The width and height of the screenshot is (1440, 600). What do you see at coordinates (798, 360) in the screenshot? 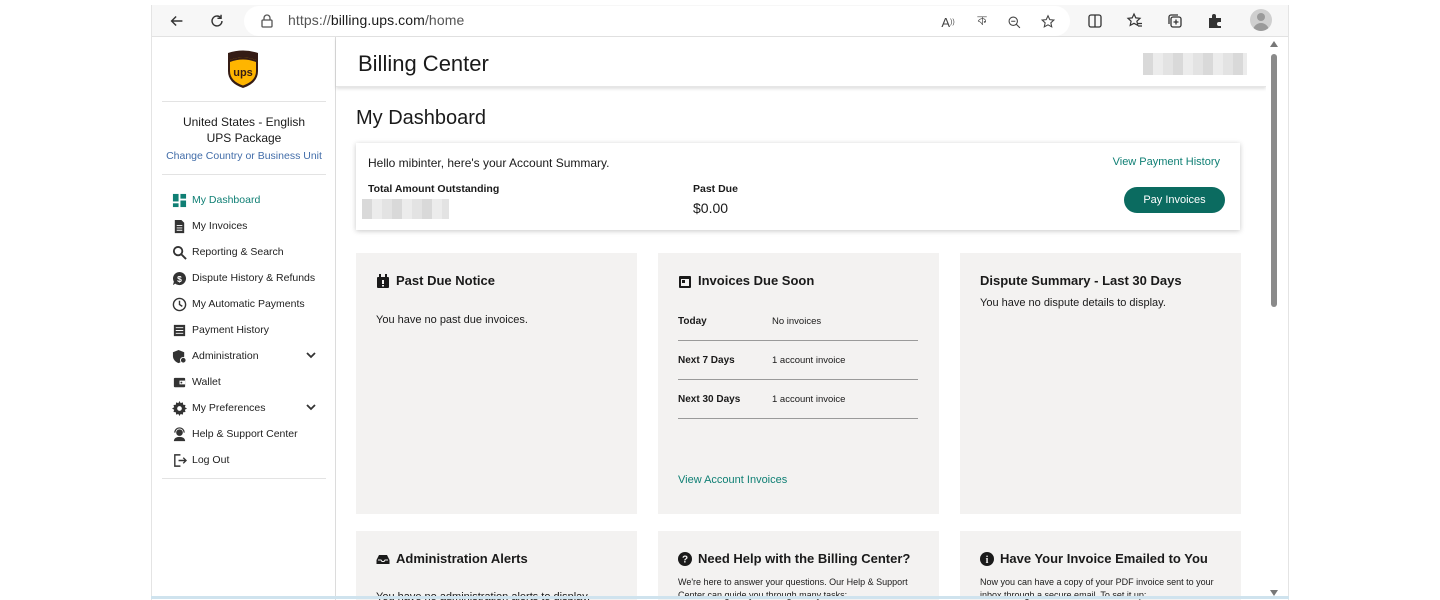
I see `list-item: Next 7 Days 1 account invoice` at bounding box center [798, 360].